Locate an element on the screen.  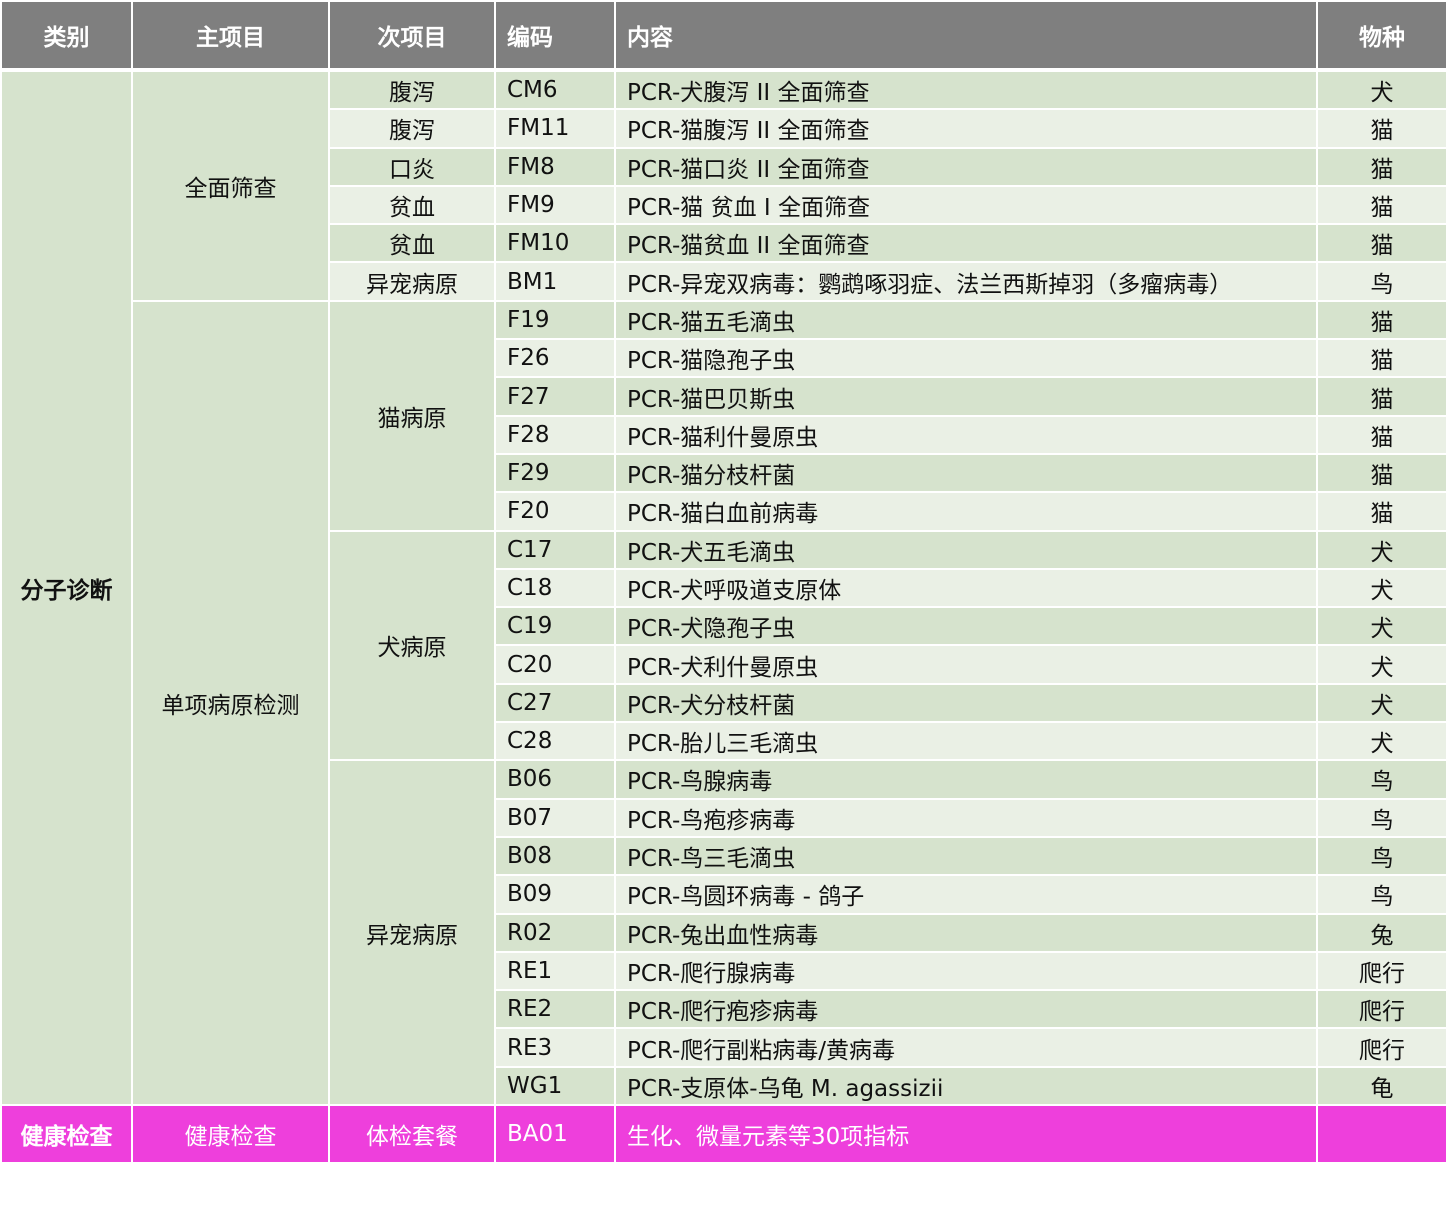
code-cell: C27 is located at coordinates (555, 703).